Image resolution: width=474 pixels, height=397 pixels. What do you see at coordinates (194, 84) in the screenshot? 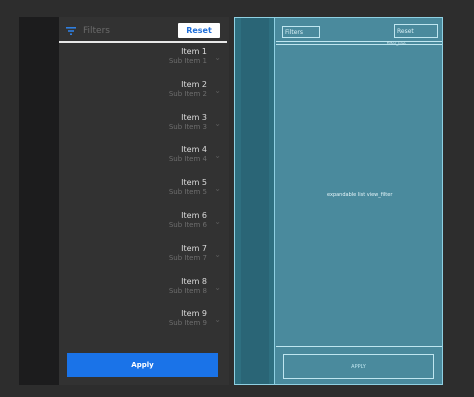
I see `list-item-title: Item 2` at bounding box center [194, 84].